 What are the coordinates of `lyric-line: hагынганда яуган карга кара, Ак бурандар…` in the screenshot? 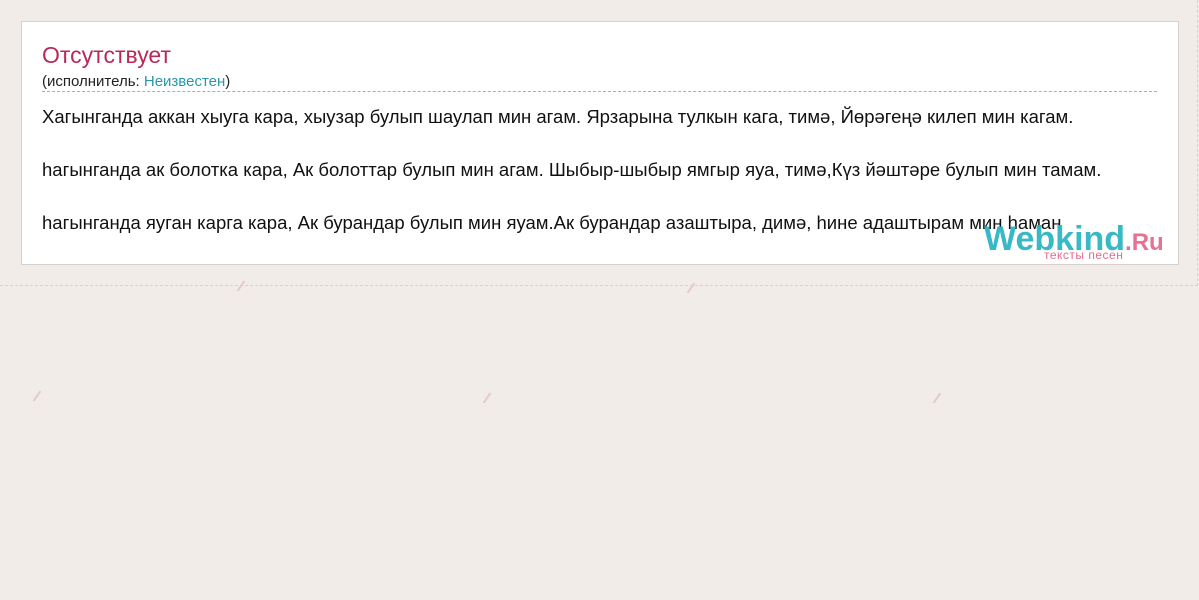 It's located at (552, 222).